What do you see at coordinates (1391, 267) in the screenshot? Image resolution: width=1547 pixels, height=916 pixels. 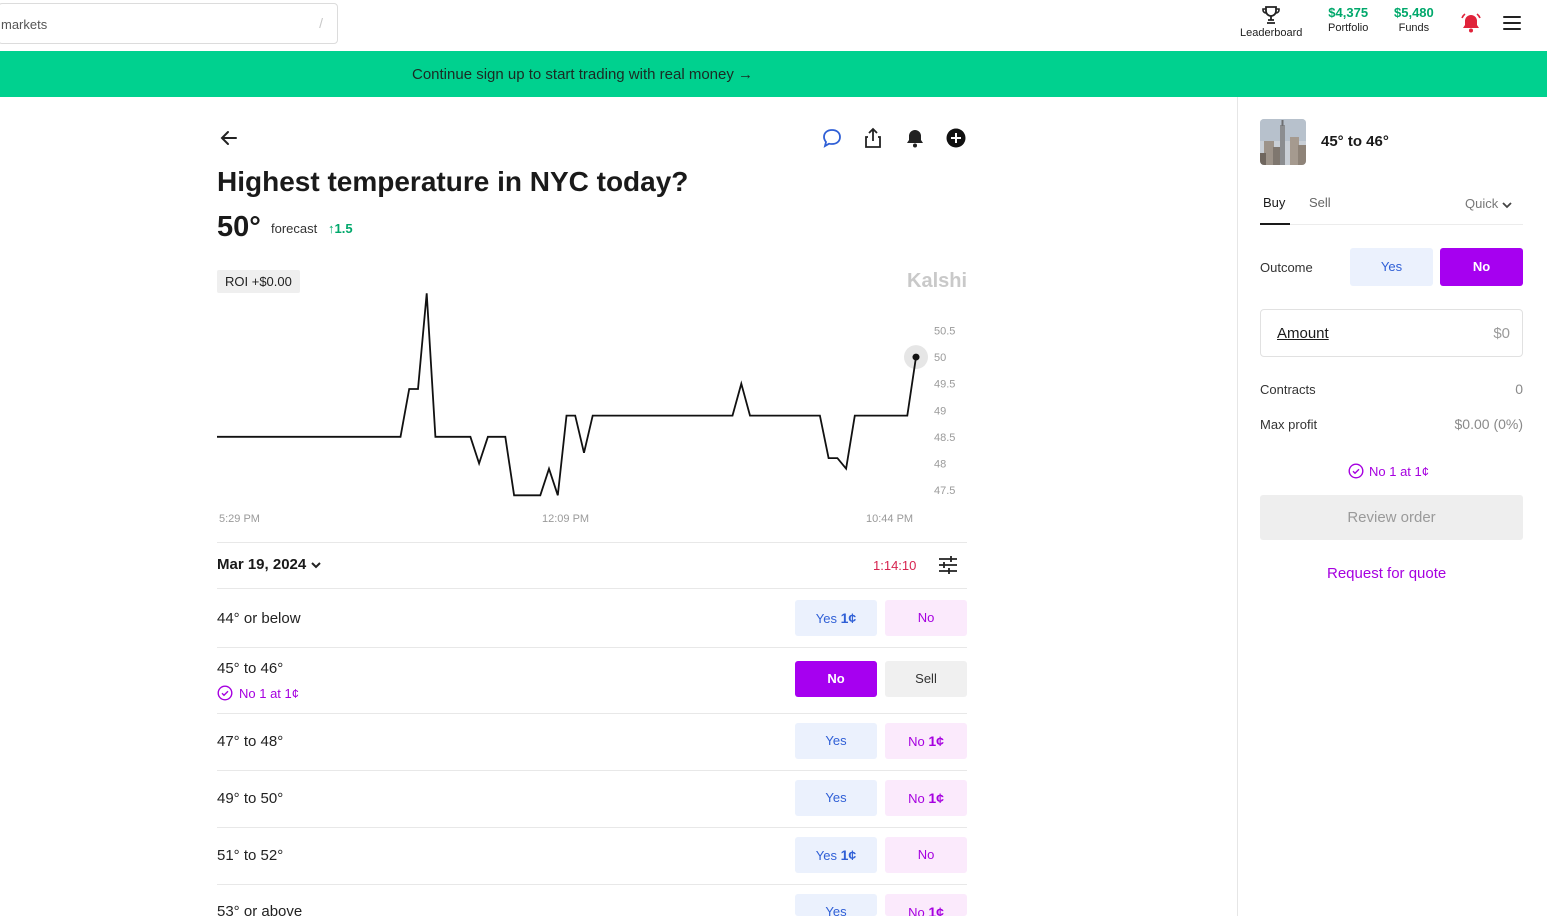 I see `outcome-yes-button: Yes` at bounding box center [1391, 267].